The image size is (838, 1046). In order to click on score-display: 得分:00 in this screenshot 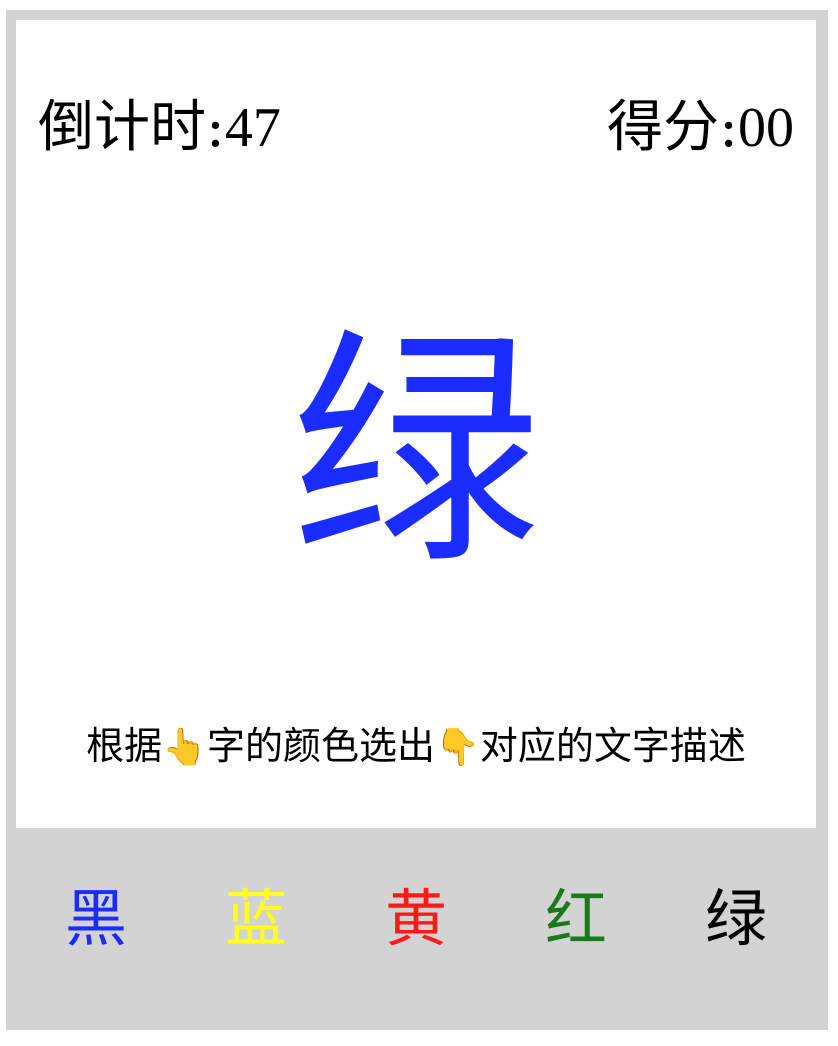, I will do `click(700, 128)`.